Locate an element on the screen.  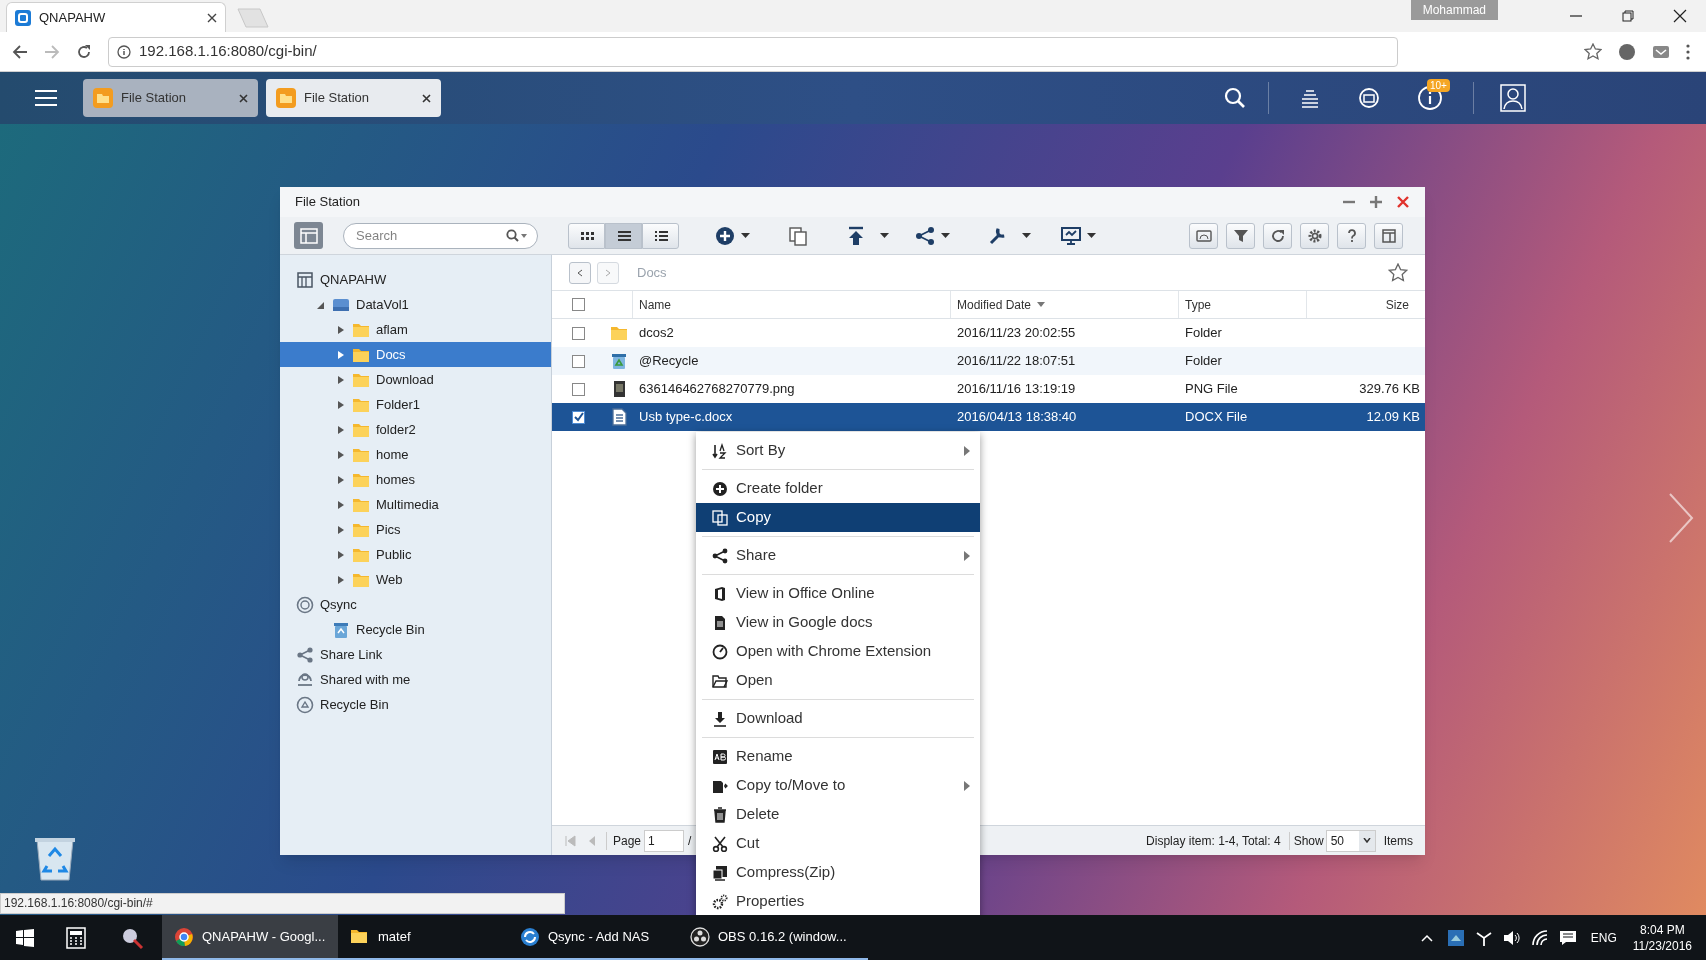
back-icon is located at coordinates (20, 51).